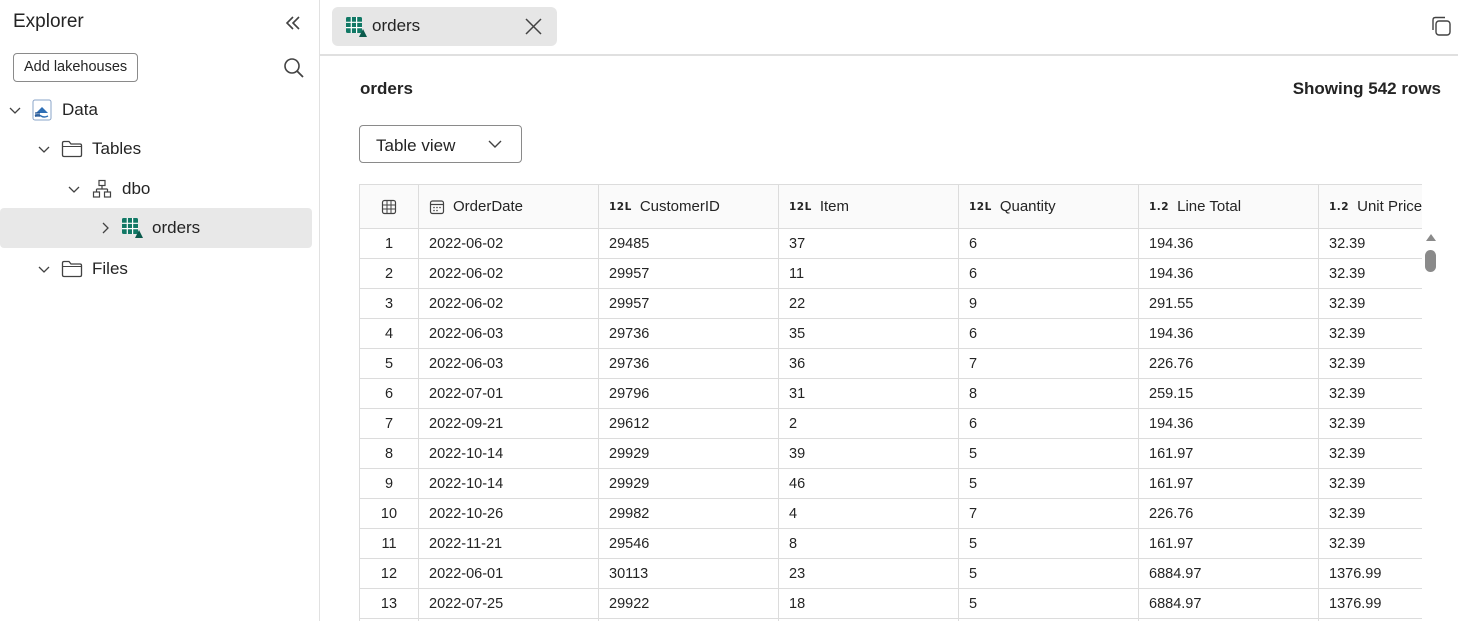  I want to click on row-index-cell: 13, so click(389, 603).